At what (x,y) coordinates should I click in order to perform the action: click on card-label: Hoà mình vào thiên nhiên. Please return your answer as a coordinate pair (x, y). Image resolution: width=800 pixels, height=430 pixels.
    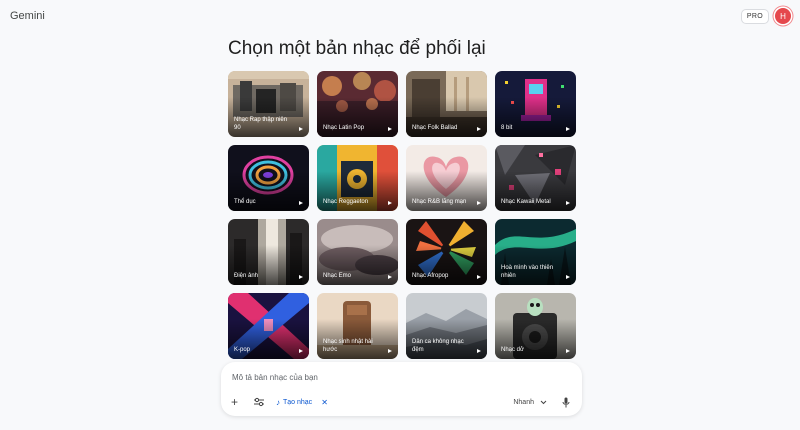
    Looking at the image, I should click on (527, 272).